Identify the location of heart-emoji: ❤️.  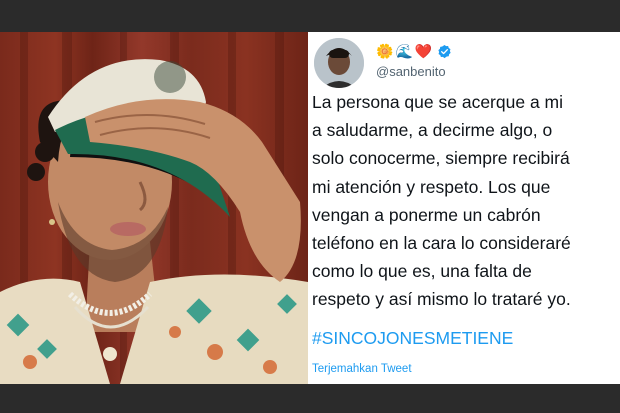
(423, 51).